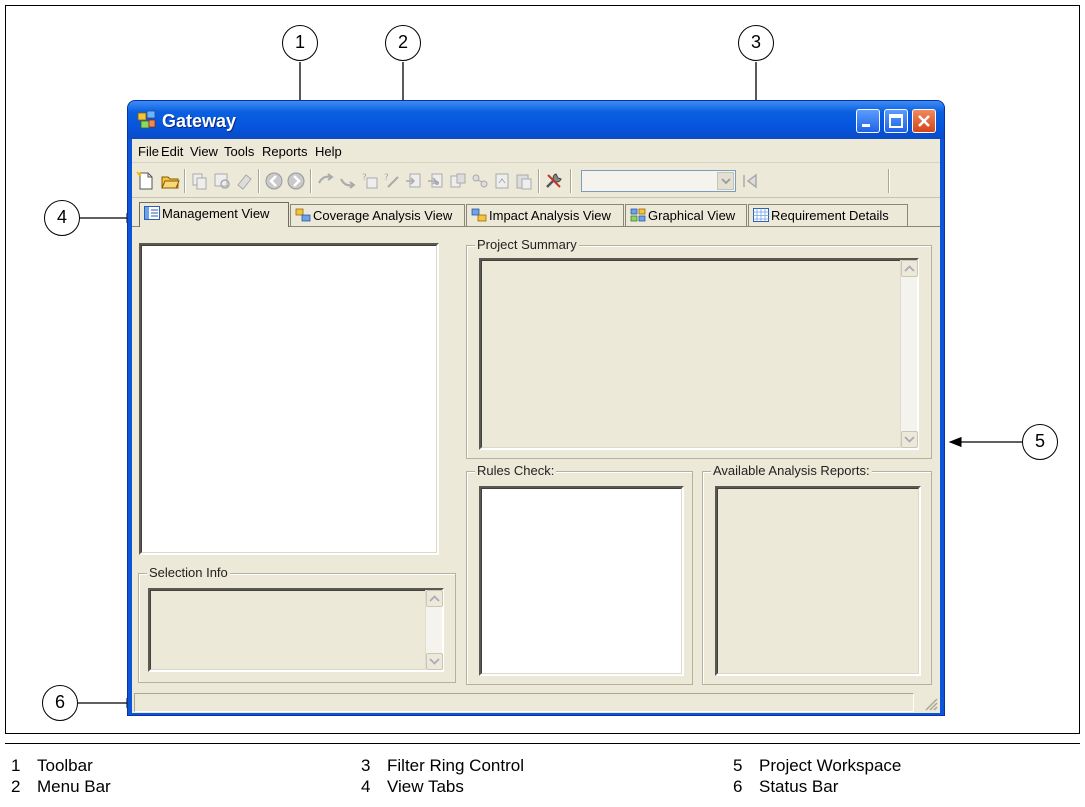  Describe the element at coordinates (74, 786) in the screenshot. I see `legend-label: Menu Bar` at that location.